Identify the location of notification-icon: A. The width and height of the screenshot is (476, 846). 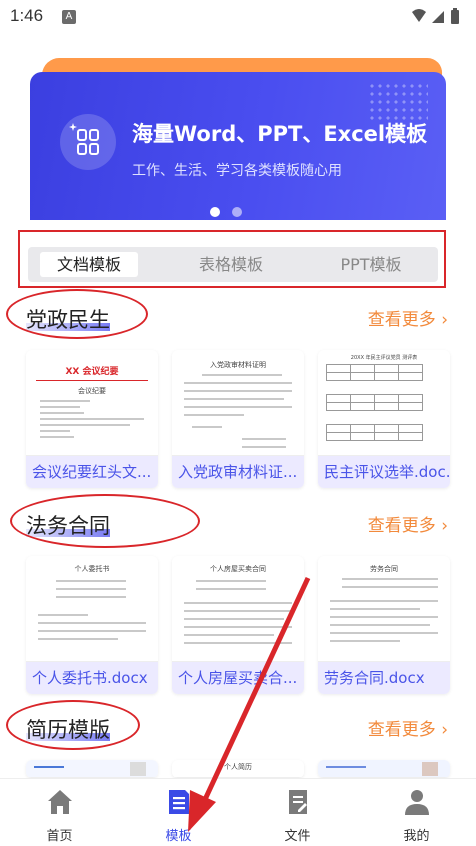
(69, 17).